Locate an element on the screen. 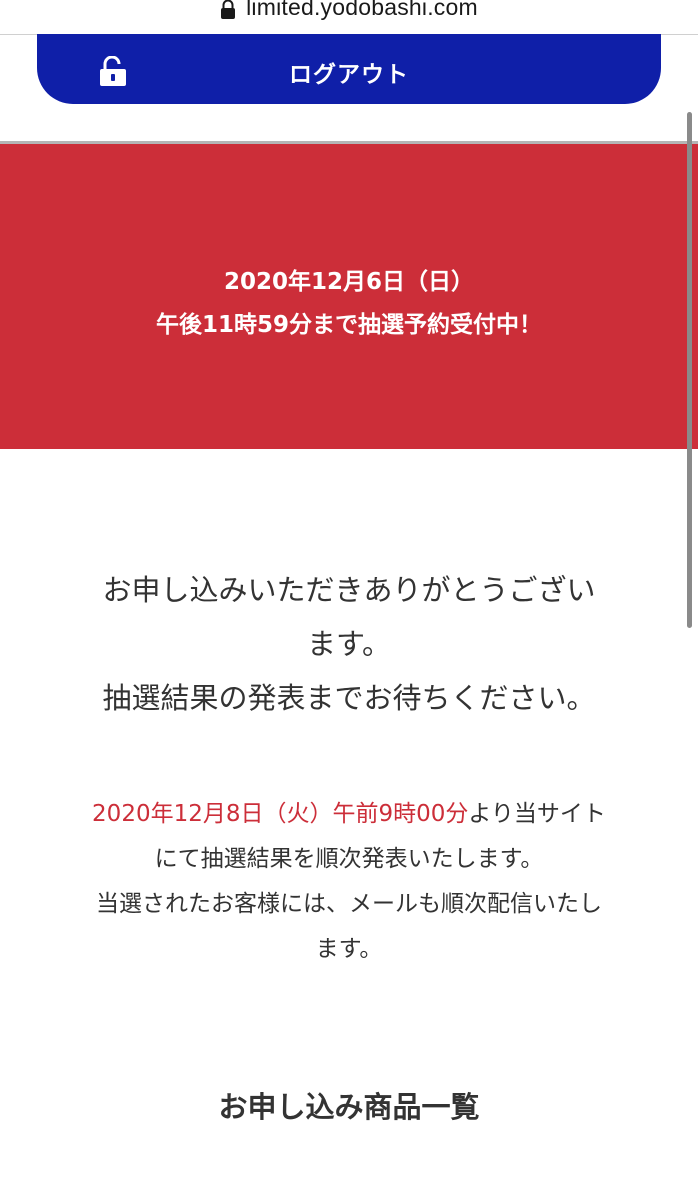 This screenshot has width=698, height=1200. thanks-line-1: お申し込みいただきありがとうござい is located at coordinates (349, 590).